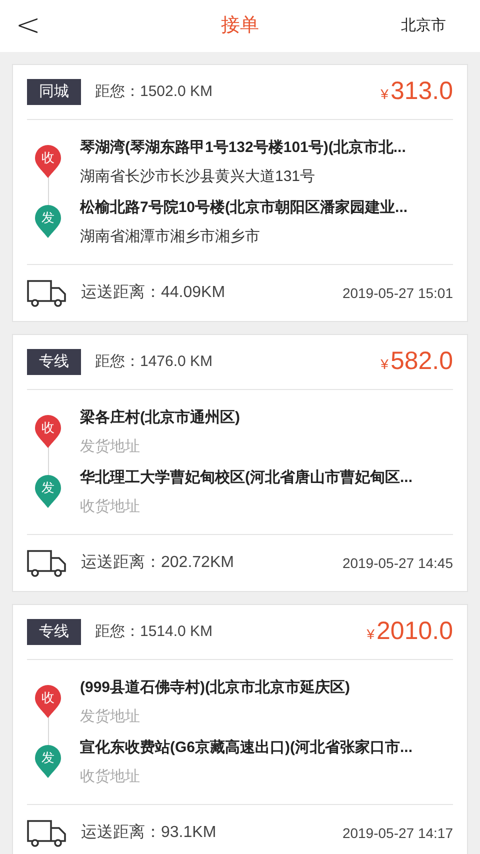 The width and height of the screenshot is (480, 854). I want to click on address-name: (999县道石佛寺村)(北京市北京市延庆区), so click(215, 687).